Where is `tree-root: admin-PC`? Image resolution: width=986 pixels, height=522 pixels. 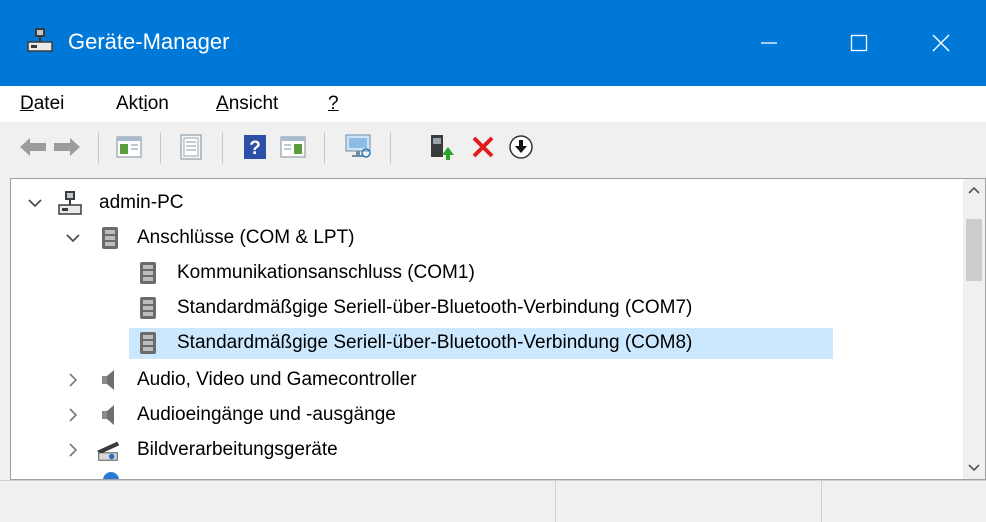
tree-root: admin-PC is located at coordinates (481, 203).